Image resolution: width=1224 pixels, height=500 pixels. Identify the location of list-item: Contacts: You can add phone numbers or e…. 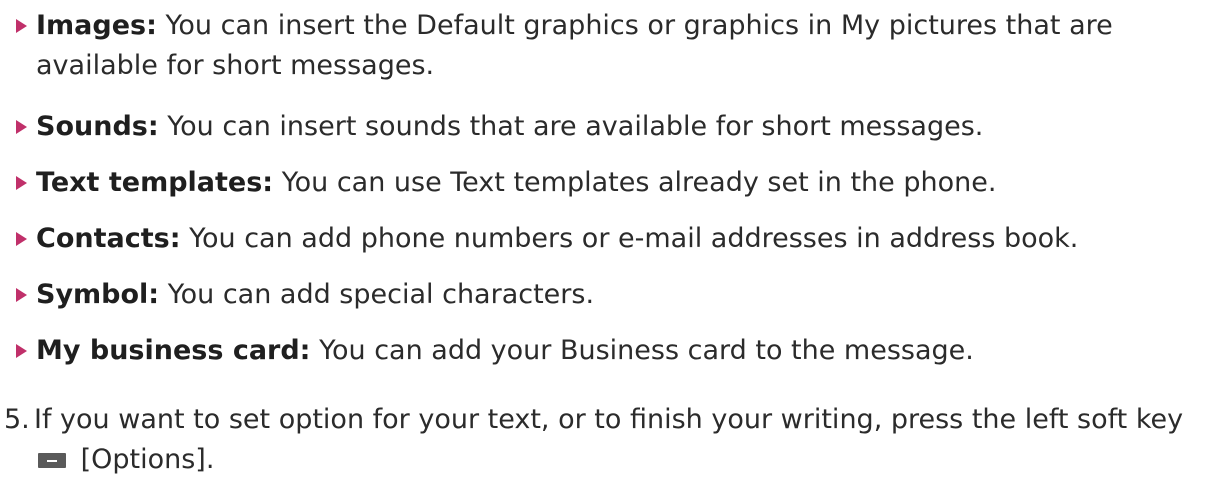
(614, 239).